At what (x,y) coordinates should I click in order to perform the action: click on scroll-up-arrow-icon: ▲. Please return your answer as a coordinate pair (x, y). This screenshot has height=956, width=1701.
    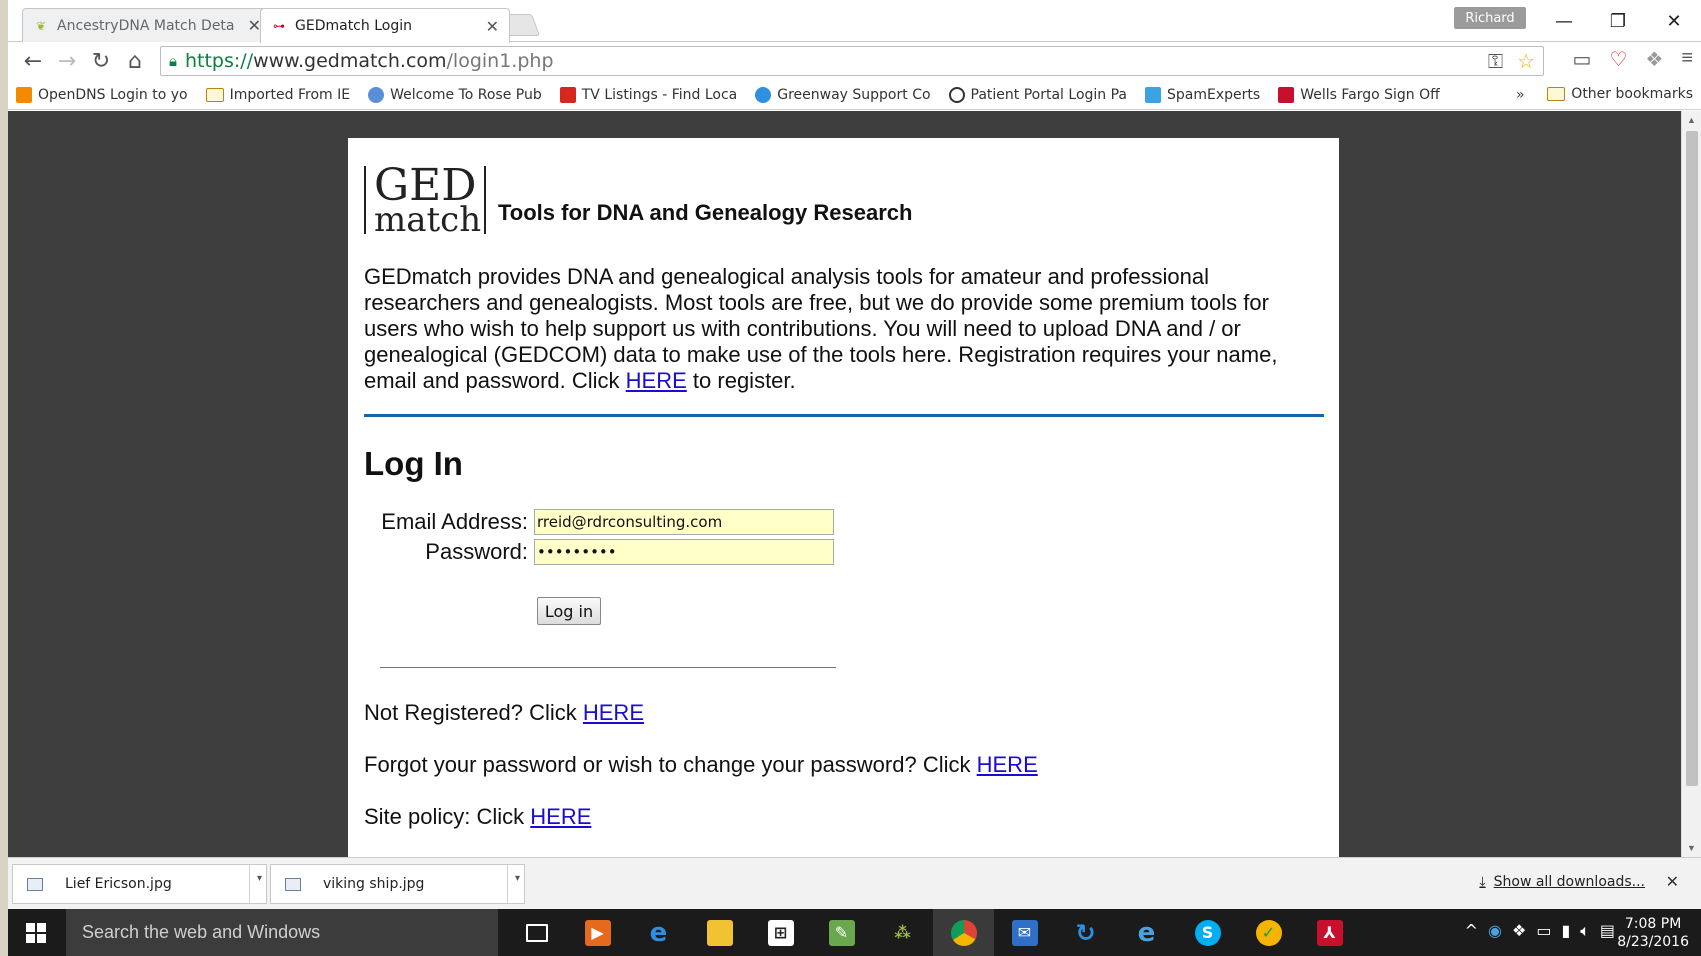
    Looking at the image, I should click on (1691, 120).